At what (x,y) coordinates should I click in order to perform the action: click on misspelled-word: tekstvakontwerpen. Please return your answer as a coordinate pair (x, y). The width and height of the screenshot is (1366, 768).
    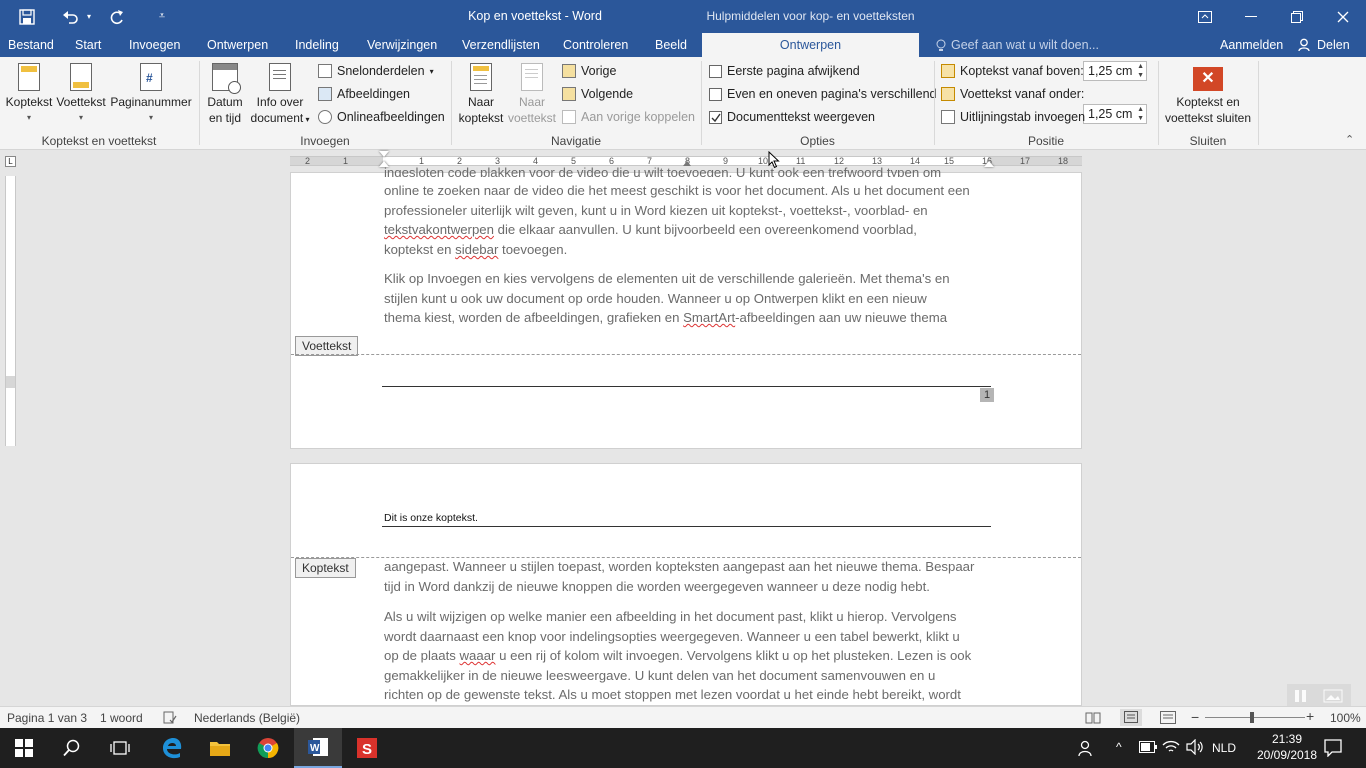
    Looking at the image, I should click on (439, 229).